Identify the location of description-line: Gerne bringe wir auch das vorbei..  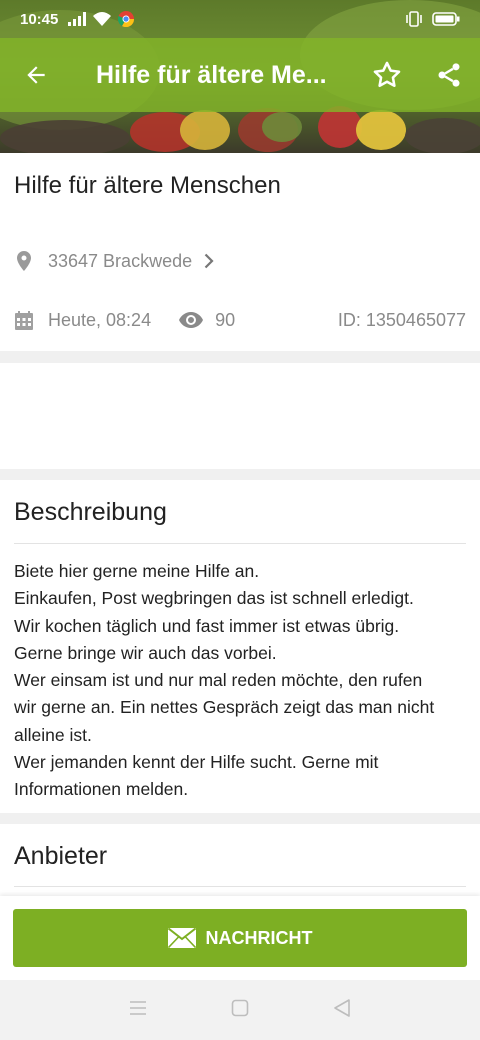
(145, 652).